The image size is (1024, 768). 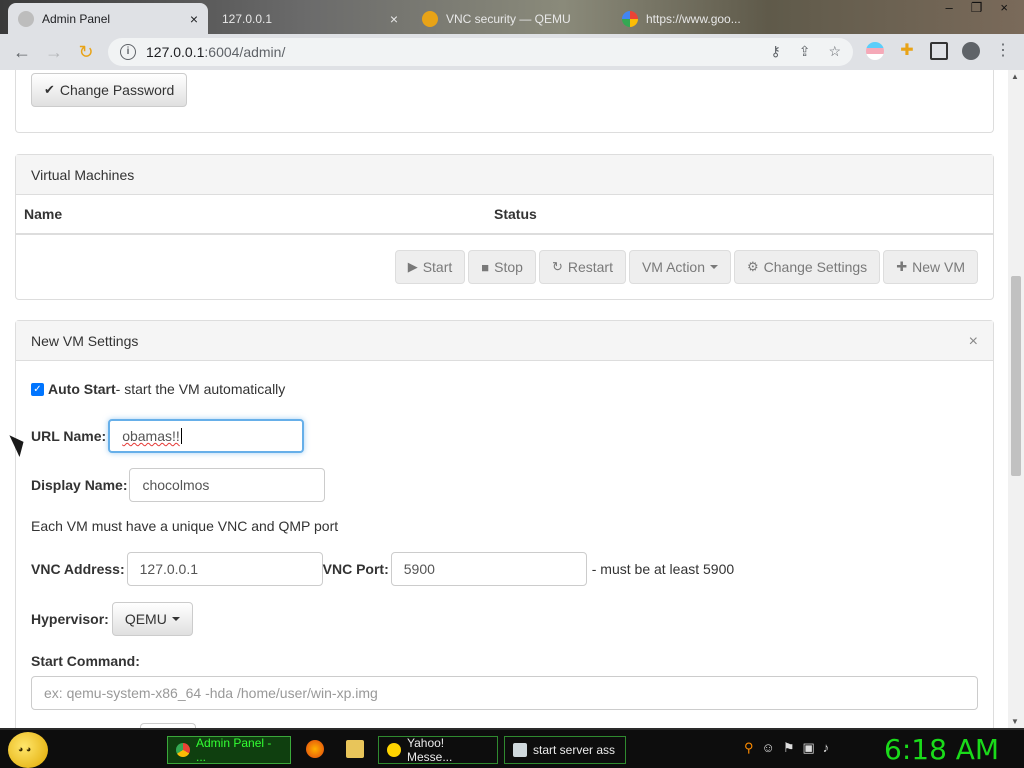 What do you see at coordinates (875, 51) in the screenshot?
I see `profile-flag-icon` at bounding box center [875, 51].